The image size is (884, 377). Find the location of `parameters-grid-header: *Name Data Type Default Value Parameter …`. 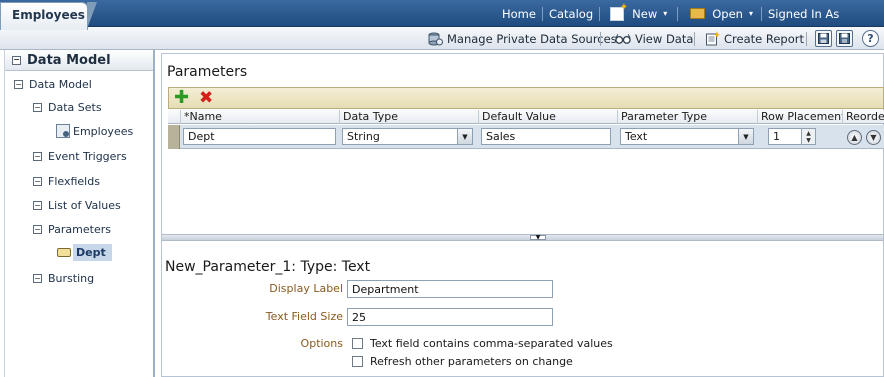

parameters-grid-header: *Name Data Type Default Value Parameter … is located at coordinates (526, 117).